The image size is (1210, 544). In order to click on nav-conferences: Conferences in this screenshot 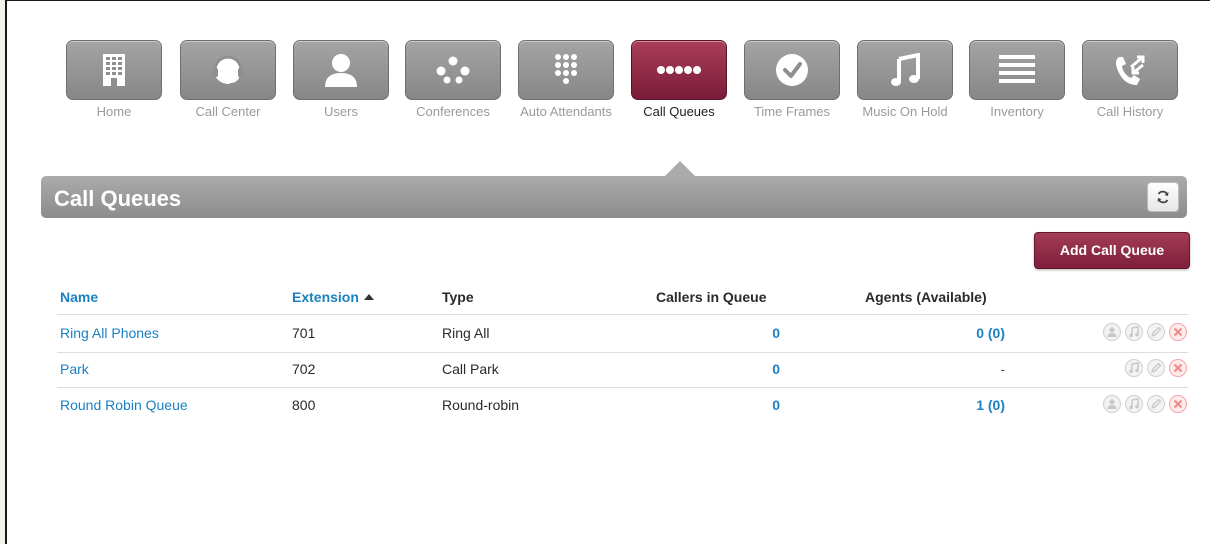, I will do `click(453, 79)`.